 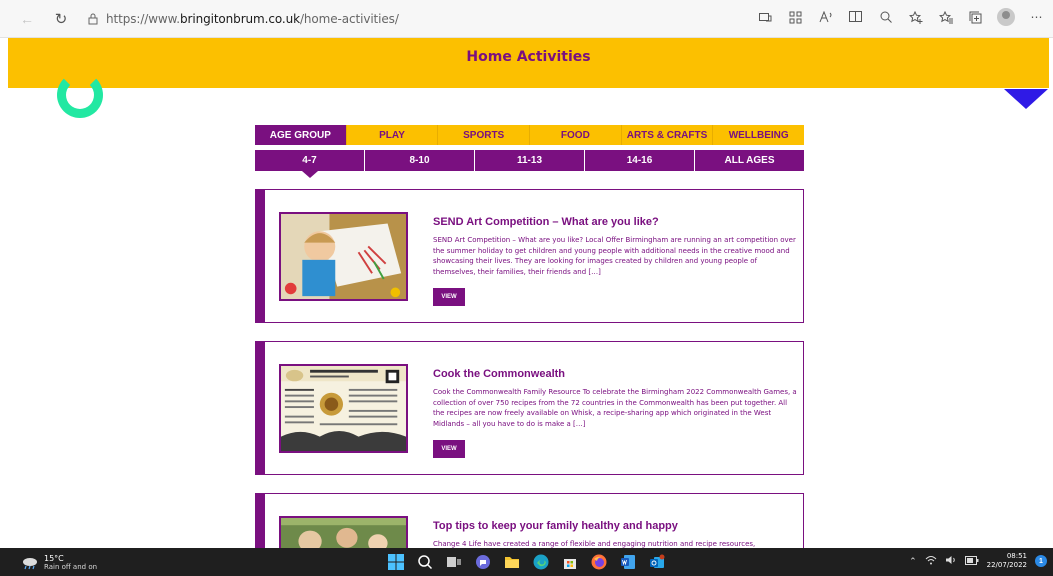 I want to click on search-icon, so click(x=425, y=562).